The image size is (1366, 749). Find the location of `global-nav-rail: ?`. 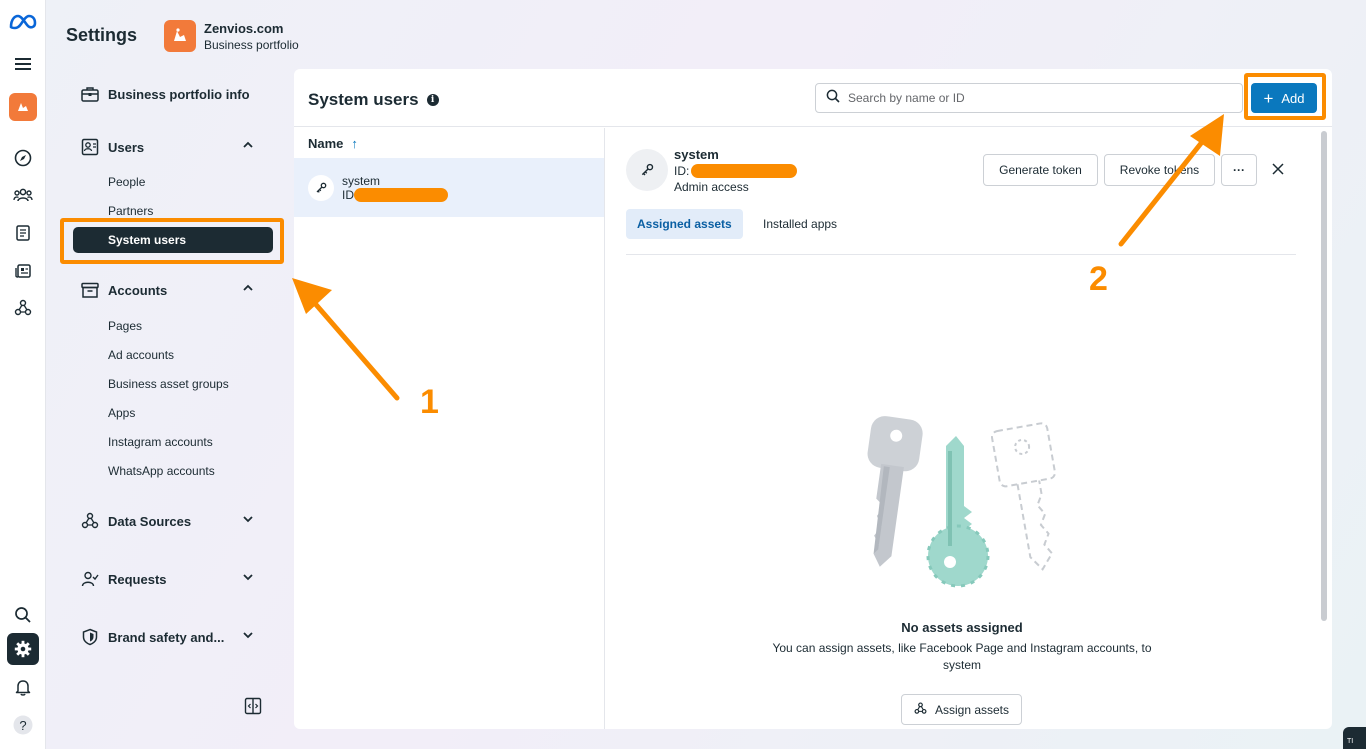

global-nav-rail: ? is located at coordinates (23, 374).